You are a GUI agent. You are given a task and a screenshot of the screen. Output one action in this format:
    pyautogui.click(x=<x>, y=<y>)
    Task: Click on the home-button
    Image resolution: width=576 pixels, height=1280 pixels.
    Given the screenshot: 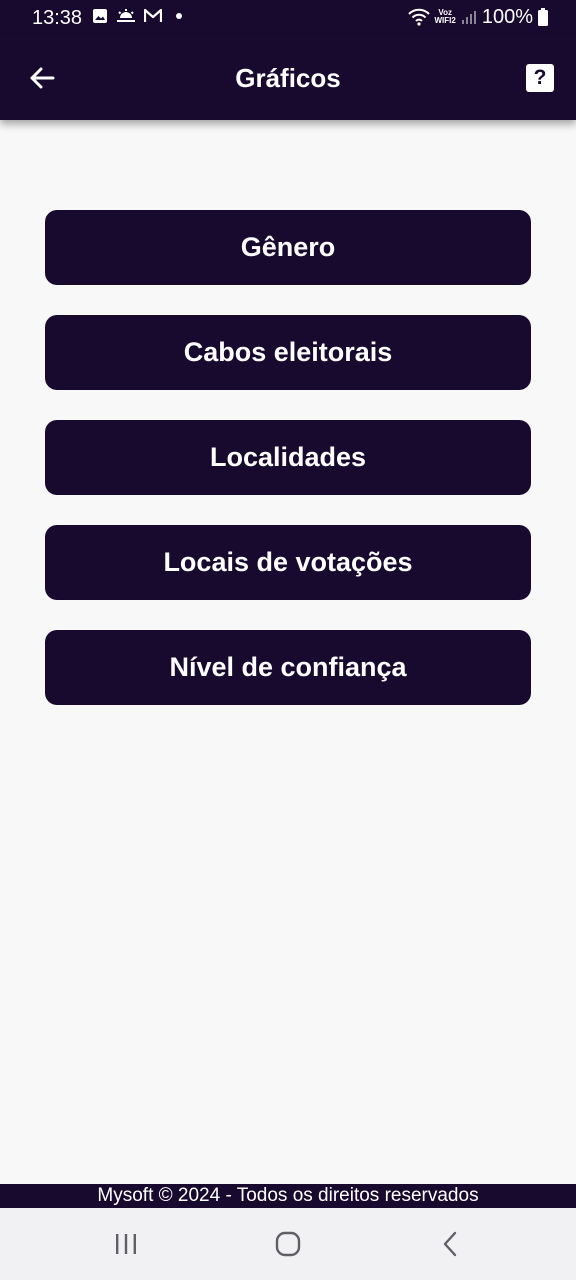 What is the action you would take?
    pyautogui.click(x=288, y=1244)
    